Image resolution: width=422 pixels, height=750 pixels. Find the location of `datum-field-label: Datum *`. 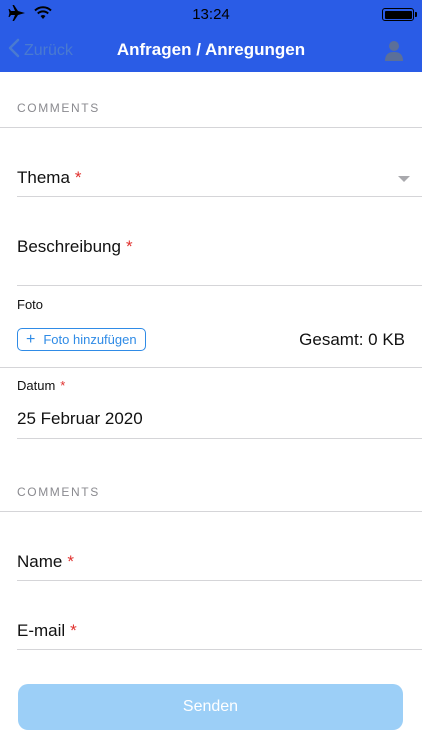

datum-field-label: Datum * is located at coordinates (41, 385).